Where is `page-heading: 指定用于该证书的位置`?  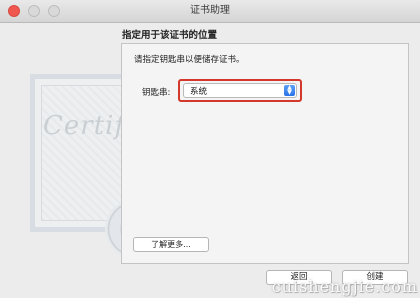
page-heading: 指定用于该证书的位置 is located at coordinates (170, 35).